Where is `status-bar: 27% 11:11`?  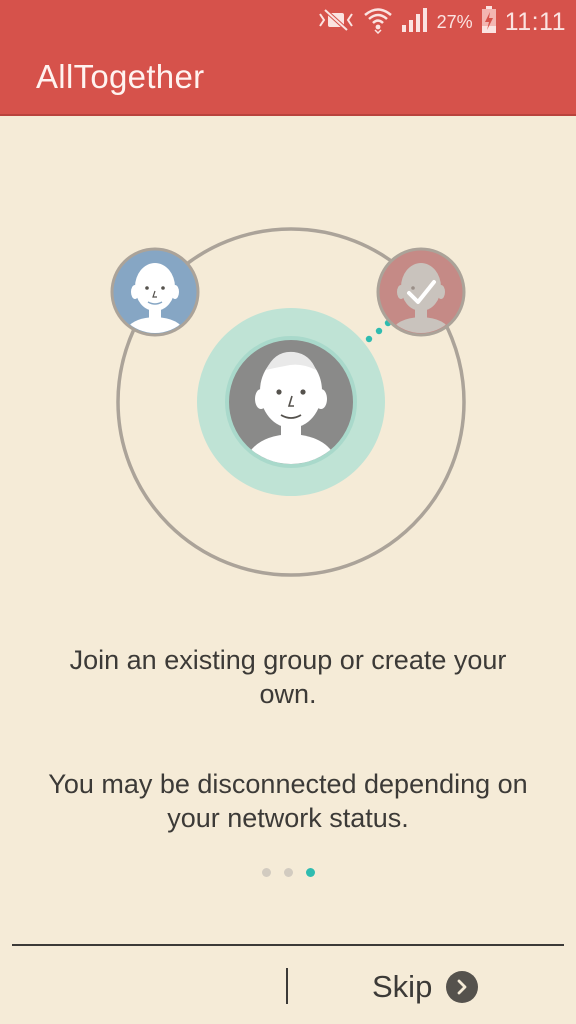 status-bar: 27% 11:11 is located at coordinates (441, 22).